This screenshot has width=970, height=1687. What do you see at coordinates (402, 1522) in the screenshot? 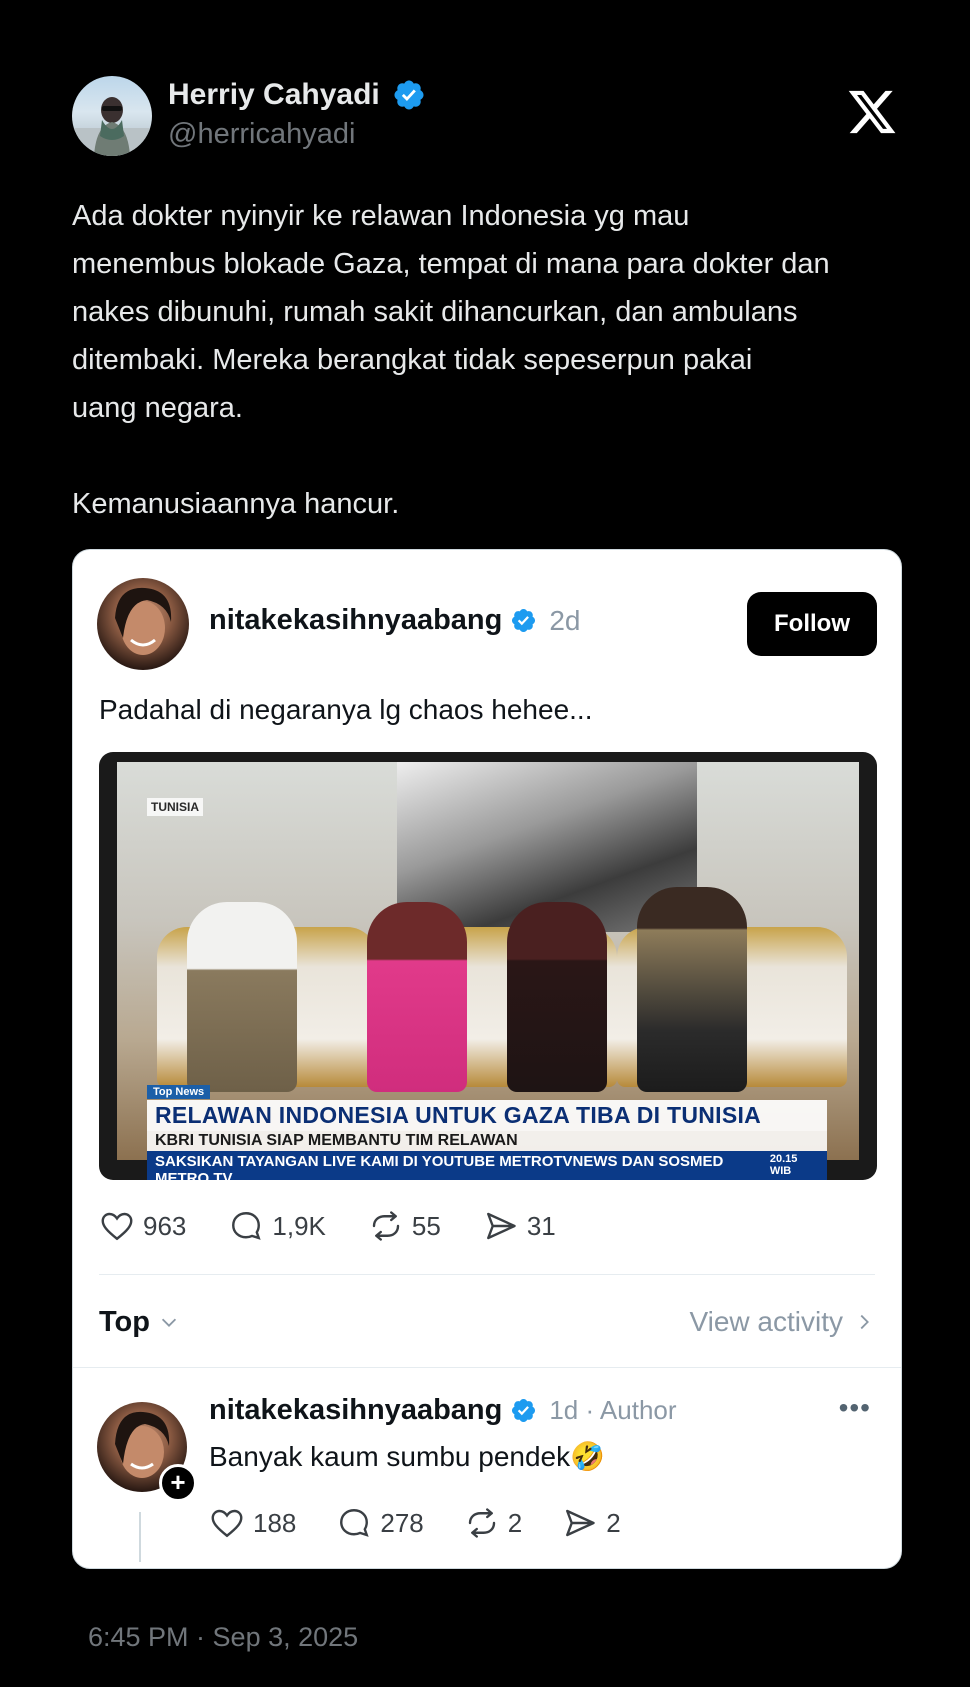
I see `reply-count: 278` at bounding box center [402, 1522].